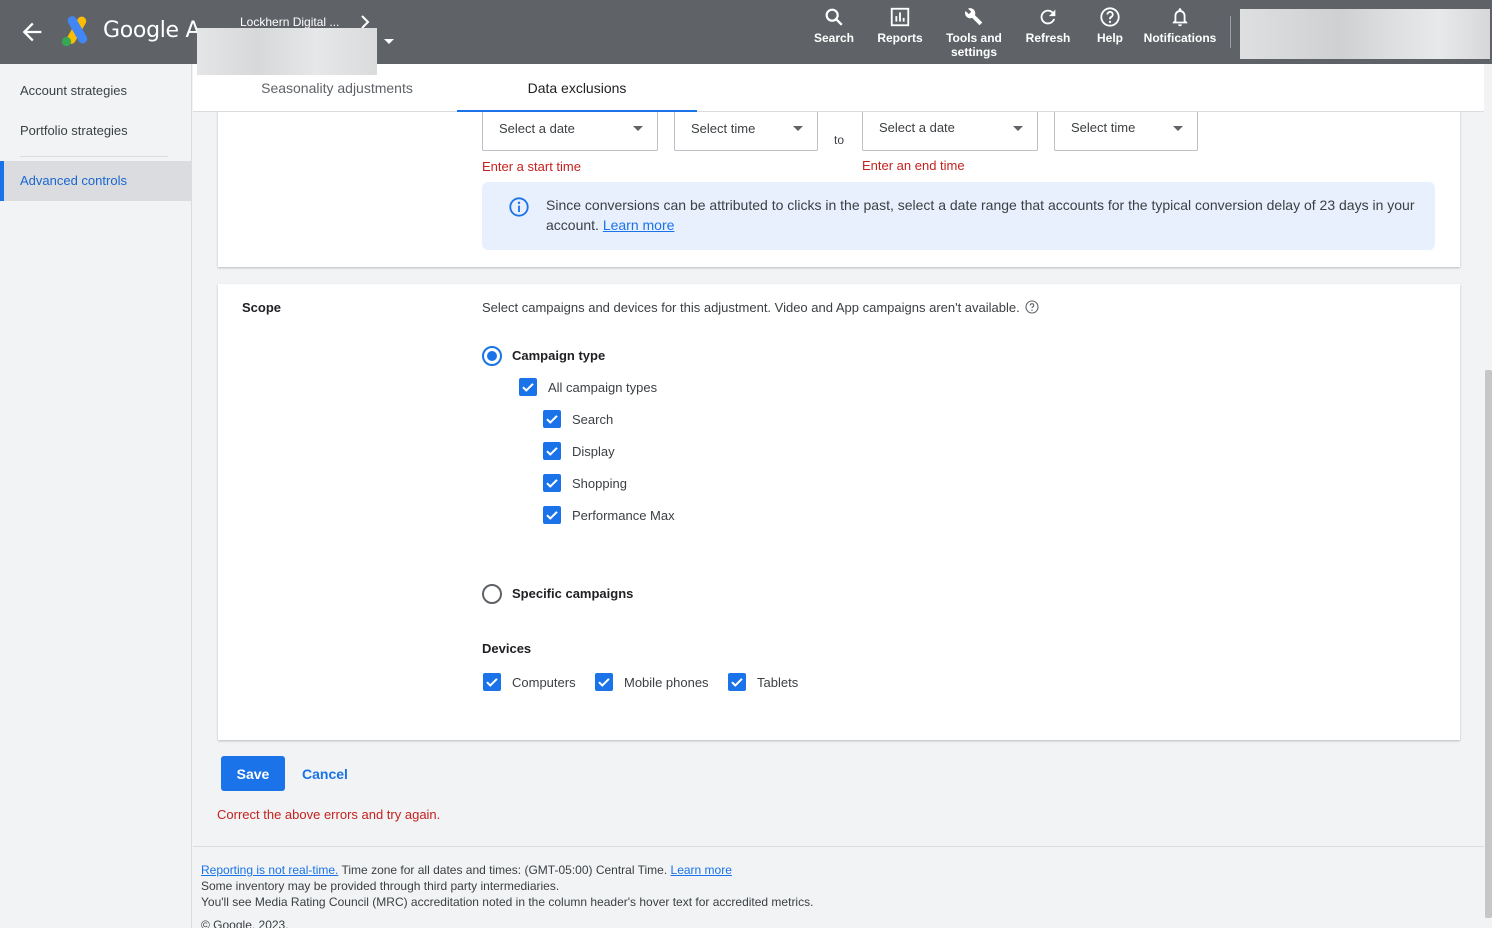  Describe the element at coordinates (150, 30) in the screenshot. I see `brand-name: Google Ads` at that location.